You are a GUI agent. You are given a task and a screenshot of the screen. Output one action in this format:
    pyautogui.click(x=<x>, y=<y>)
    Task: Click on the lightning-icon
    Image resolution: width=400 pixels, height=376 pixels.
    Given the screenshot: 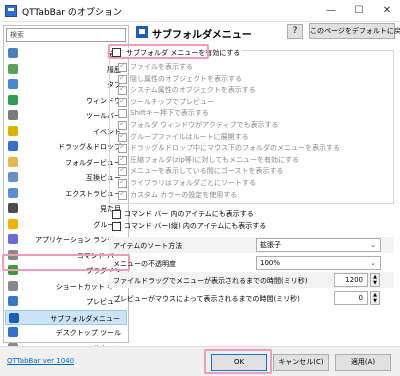 What is the action you would take?
    pyautogui.click(x=13, y=130)
    